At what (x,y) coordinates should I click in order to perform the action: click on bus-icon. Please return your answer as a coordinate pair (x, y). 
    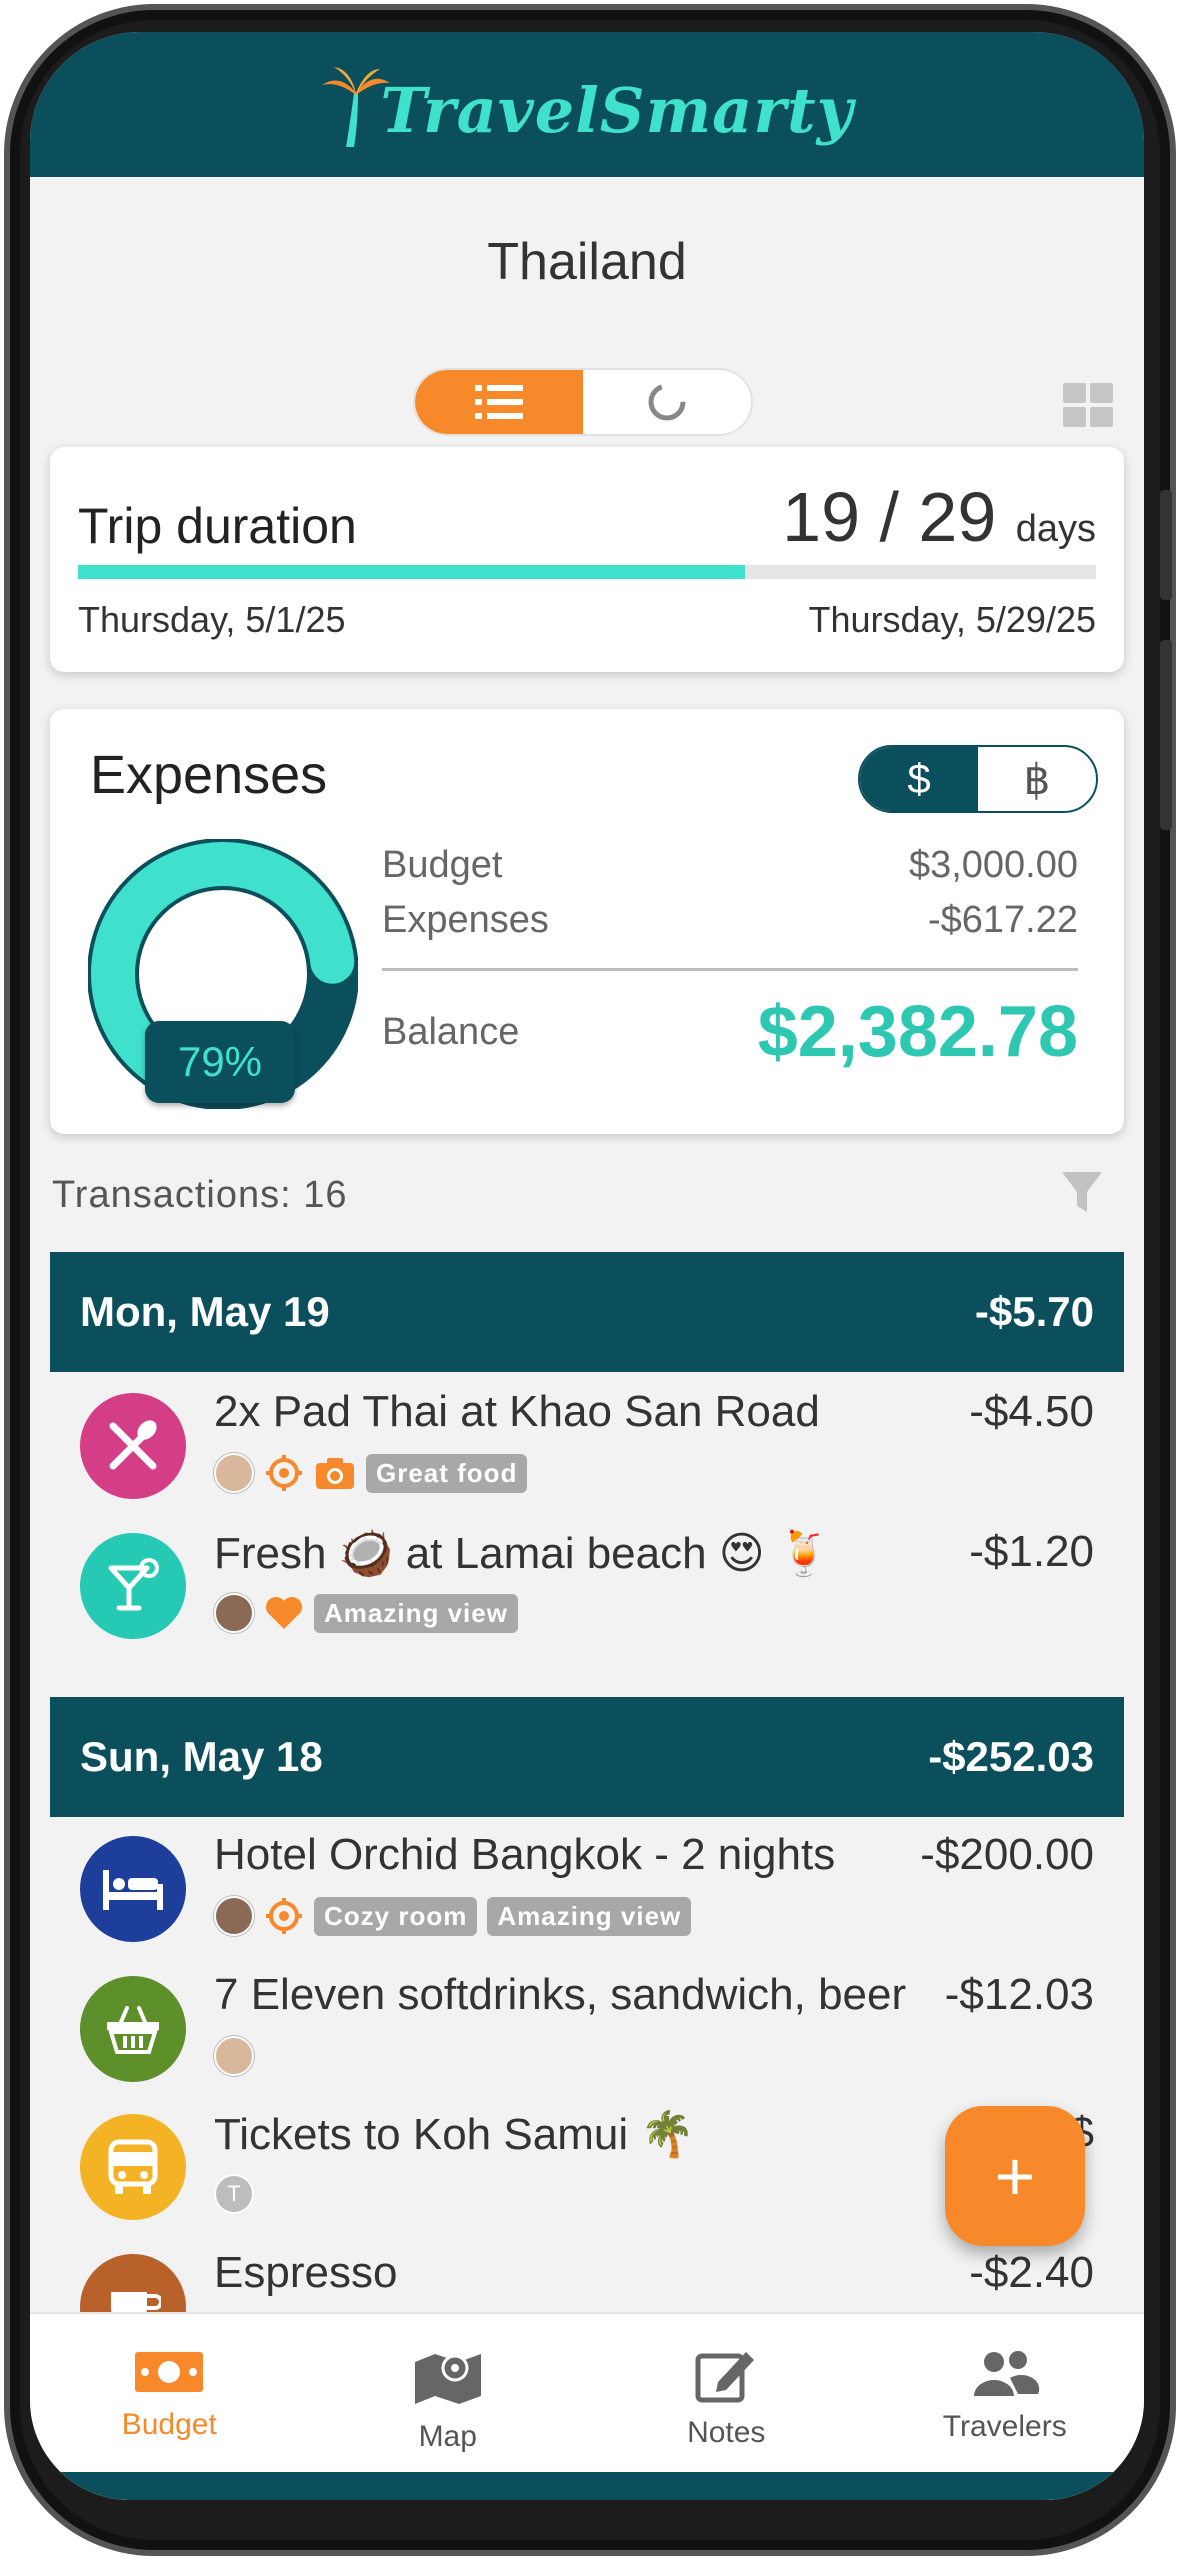
    Looking at the image, I should click on (133, 2167).